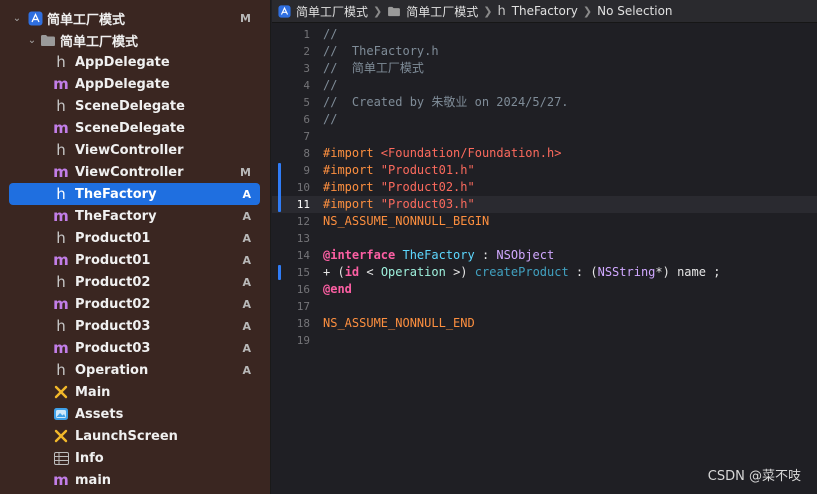  What do you see at coordinates (544, 306) in the screenshot?
I see `code-line: 17` at bounding box center [544, 306].